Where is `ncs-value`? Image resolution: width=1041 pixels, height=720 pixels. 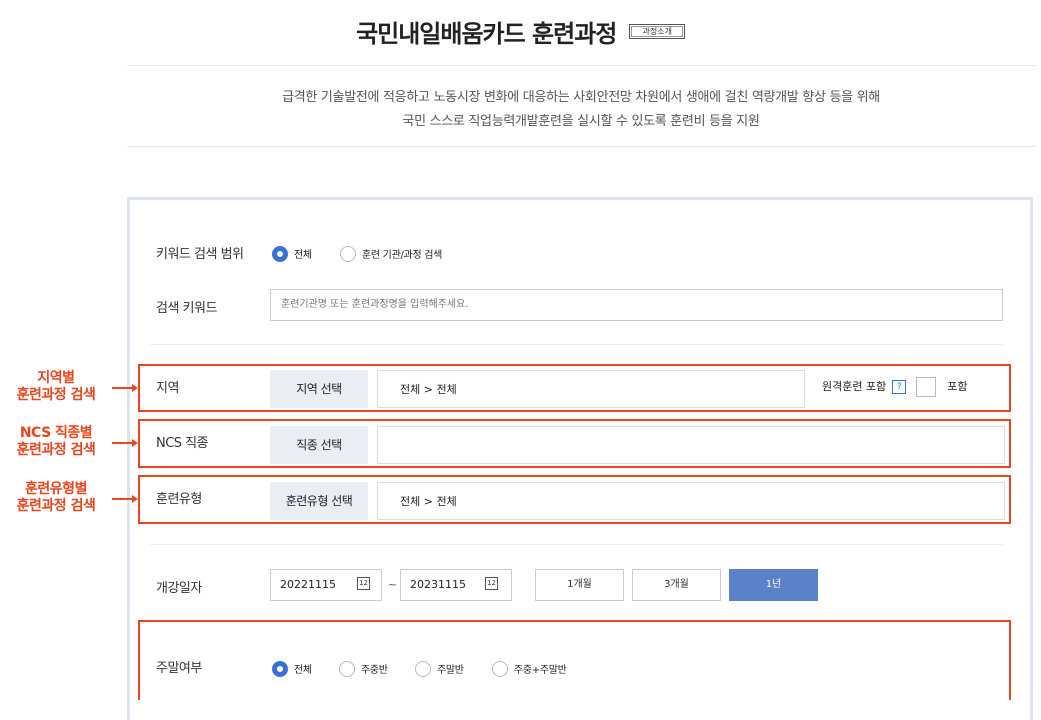
ncs-value is located at coordinates (691, 445).